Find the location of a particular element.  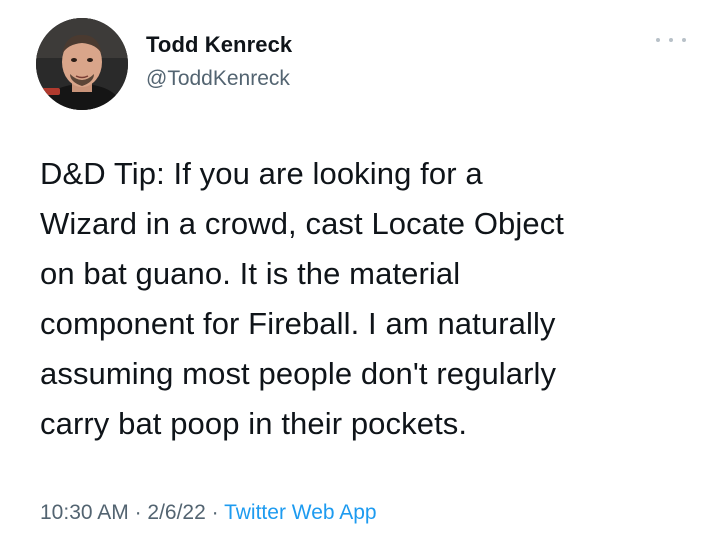

author-handle: @ToddKenreck is located at coordinates (219, 79).